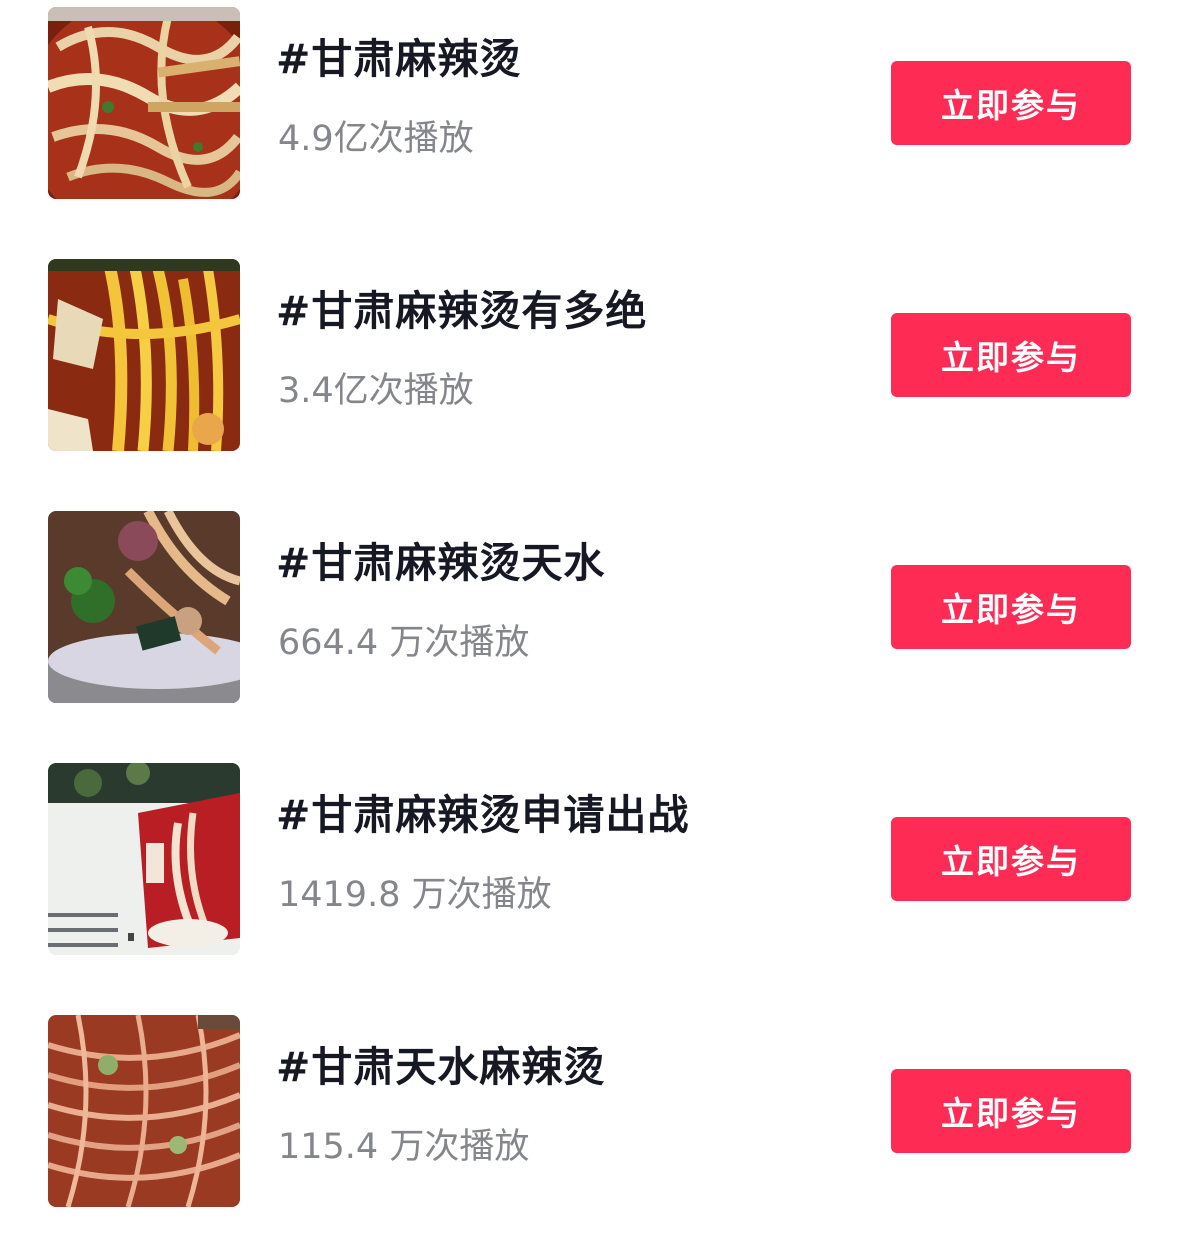 The height and width of the screenshot is (1241, 1179). Describe the element at coordinates (415, 895) in the screenshot. I see `topic-play-count: 1419.8 万次播放` at that location.